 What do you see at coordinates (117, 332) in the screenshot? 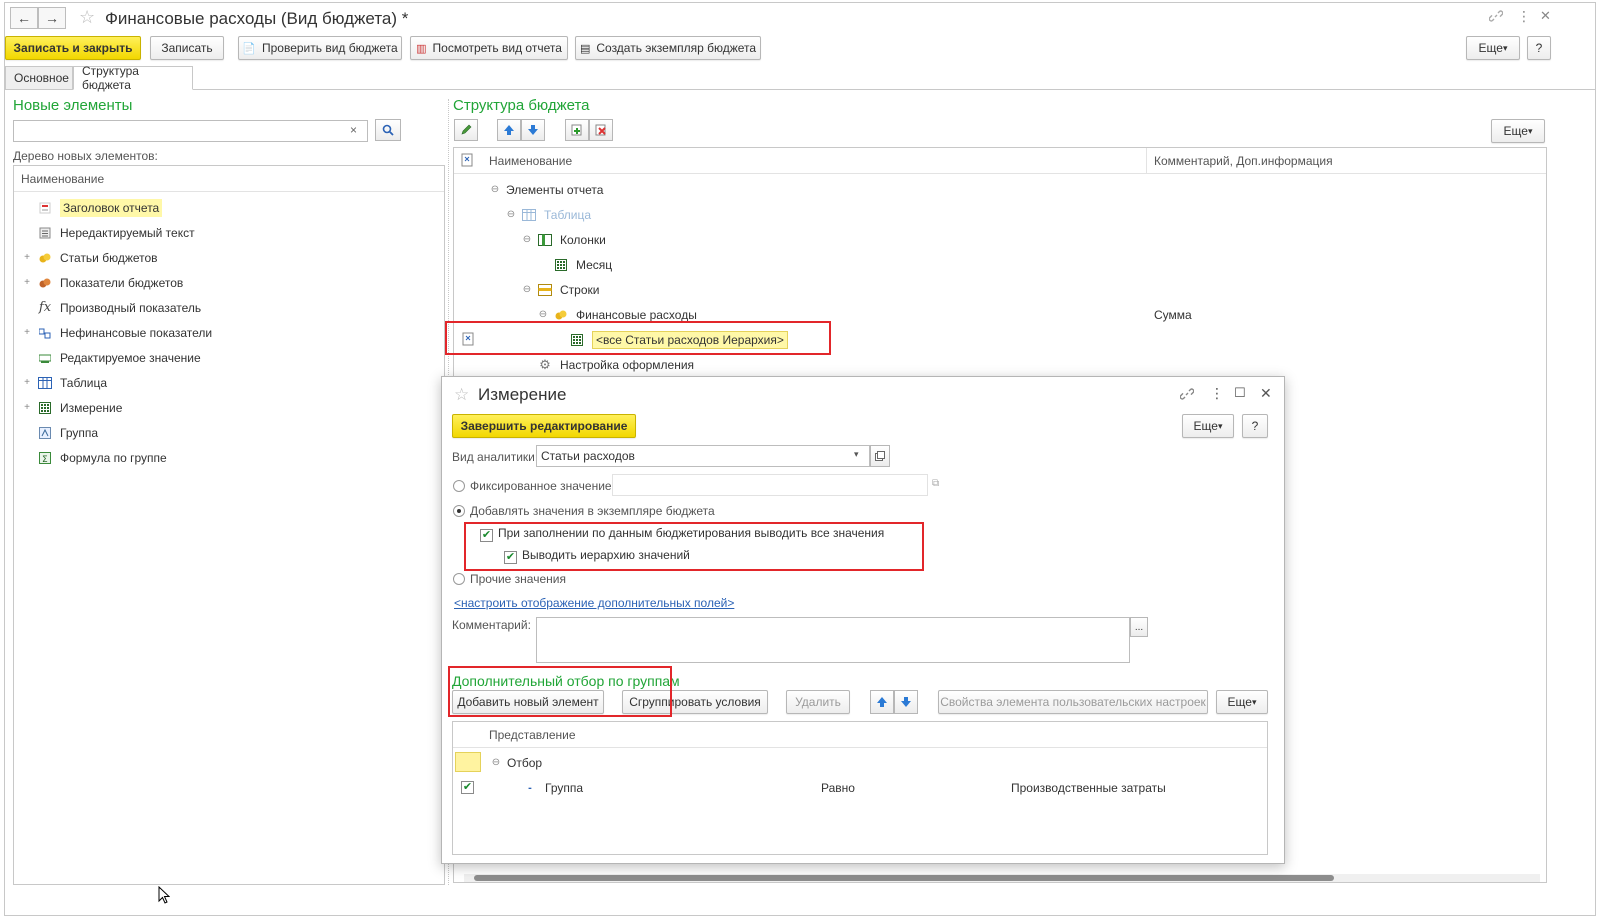
I see `tree-item-nonfinancial: + Нефинансовые показатели` at bounding box center [117, 332].